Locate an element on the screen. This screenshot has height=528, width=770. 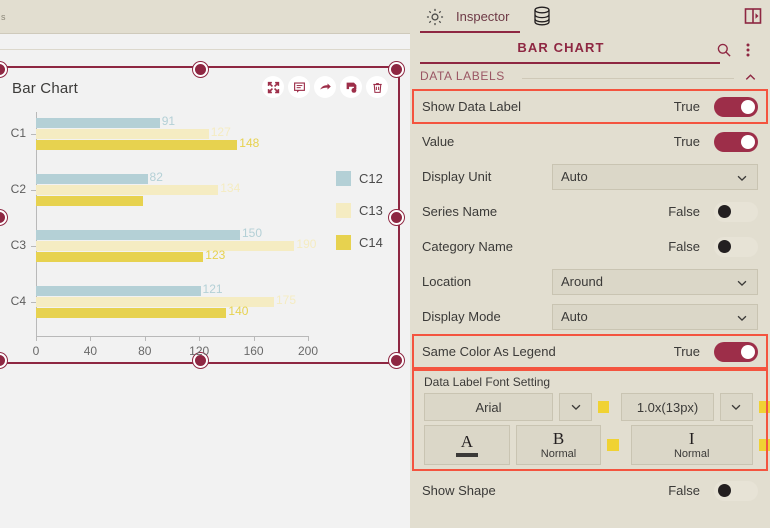
bar-data-label: 121 is located at coordinates (212, 289).